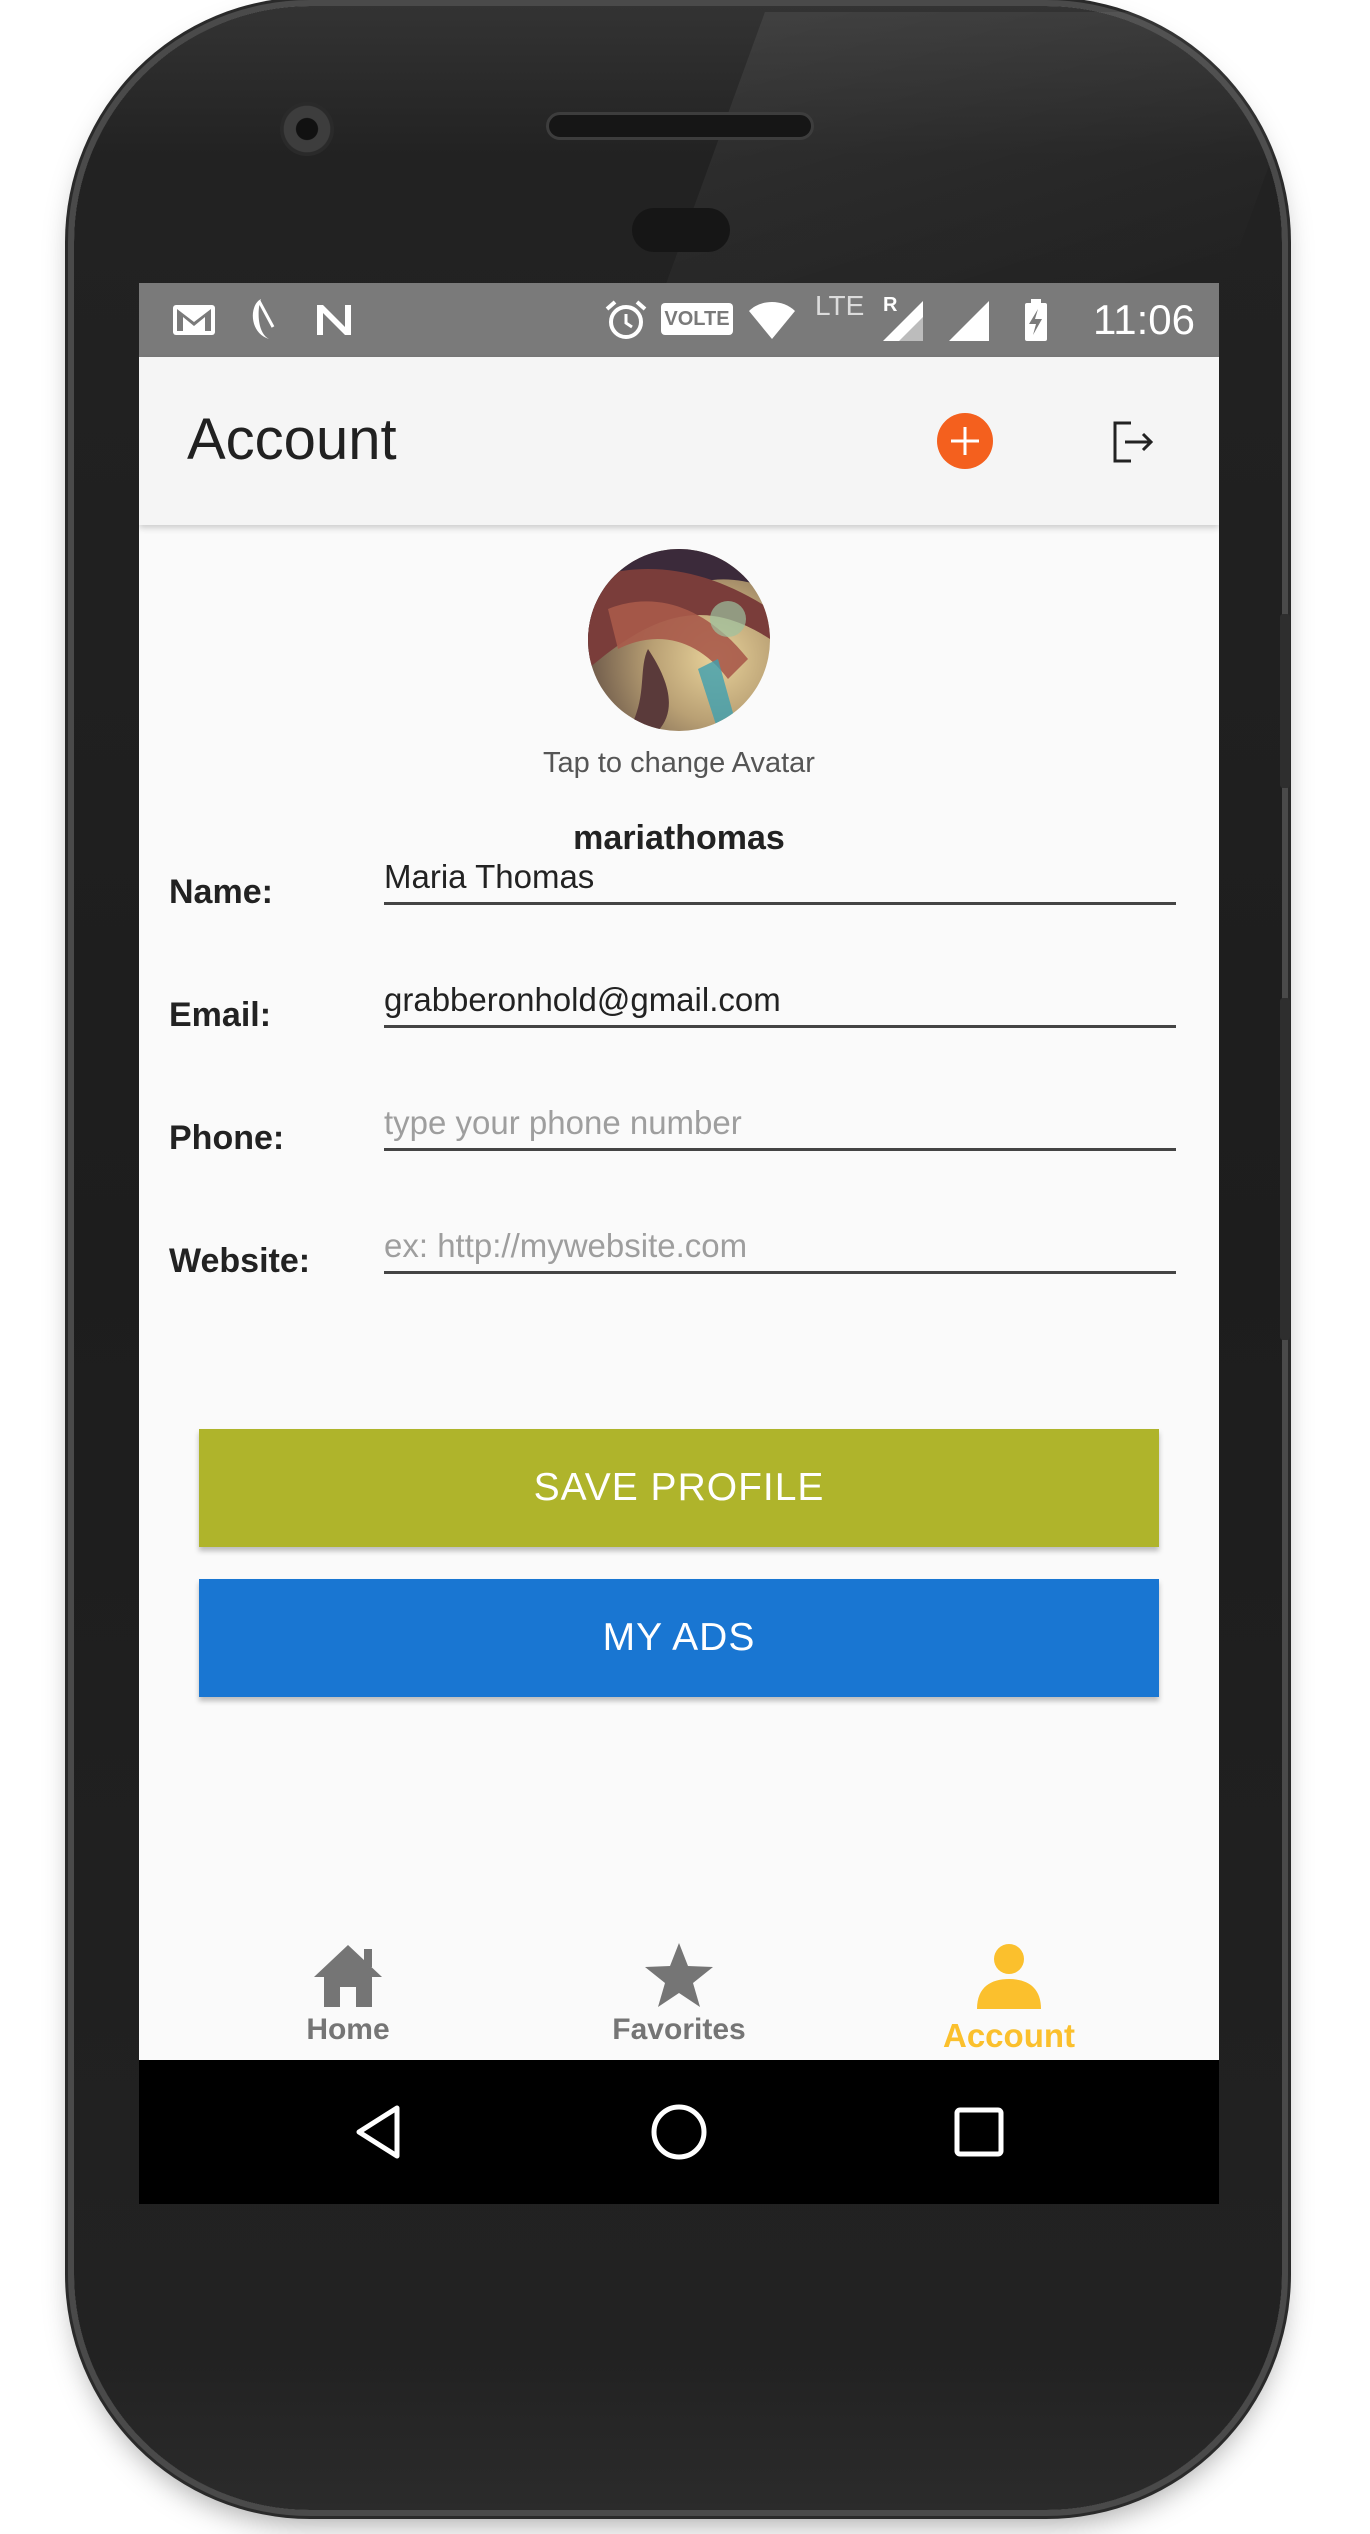  I want to click on status-bar: VOLTE LTE R 11:06, so click(679, 320).